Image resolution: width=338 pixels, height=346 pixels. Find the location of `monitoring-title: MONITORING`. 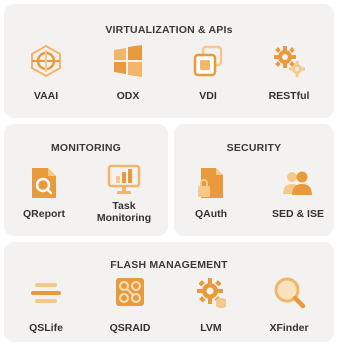

monitoring-title: MONITORING is located at coordinates (86, 148).